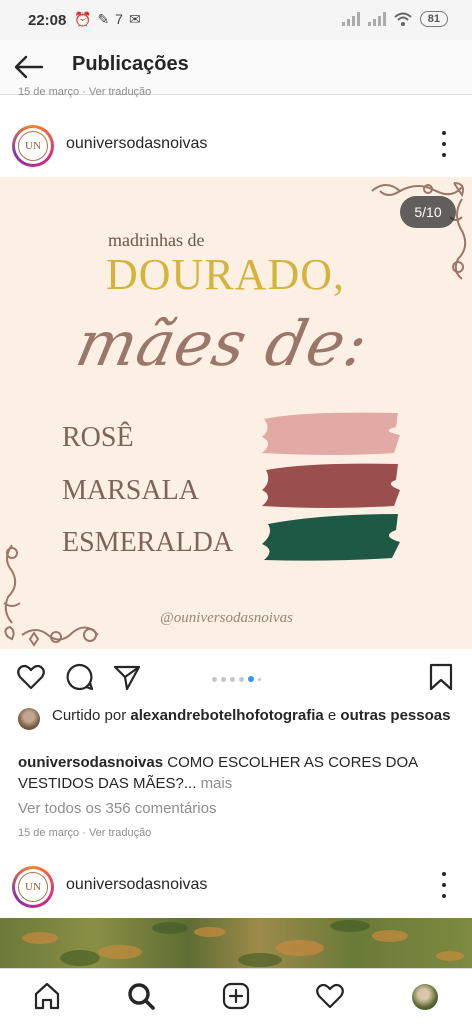 The width and height of the screenshot is (472, 1025). Describe the element at coordinates (136, 144) in the screenshot. I see `post-username: ouniversodasnoivas` at that location.